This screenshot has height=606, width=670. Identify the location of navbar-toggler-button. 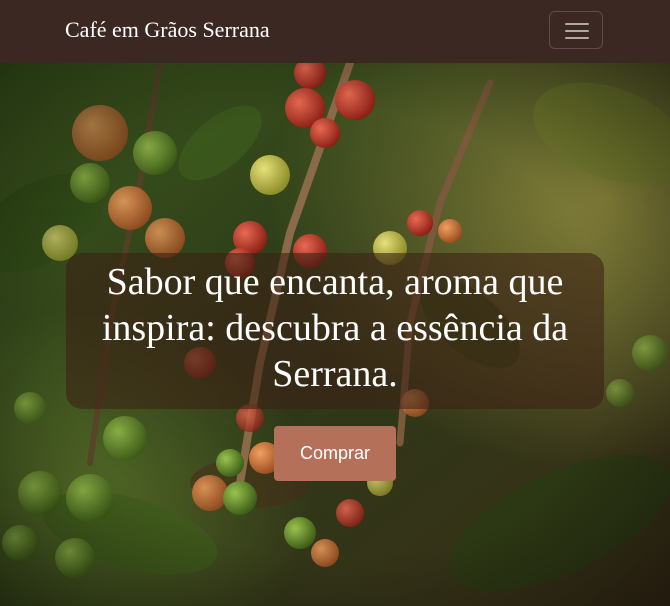
(576, 30).